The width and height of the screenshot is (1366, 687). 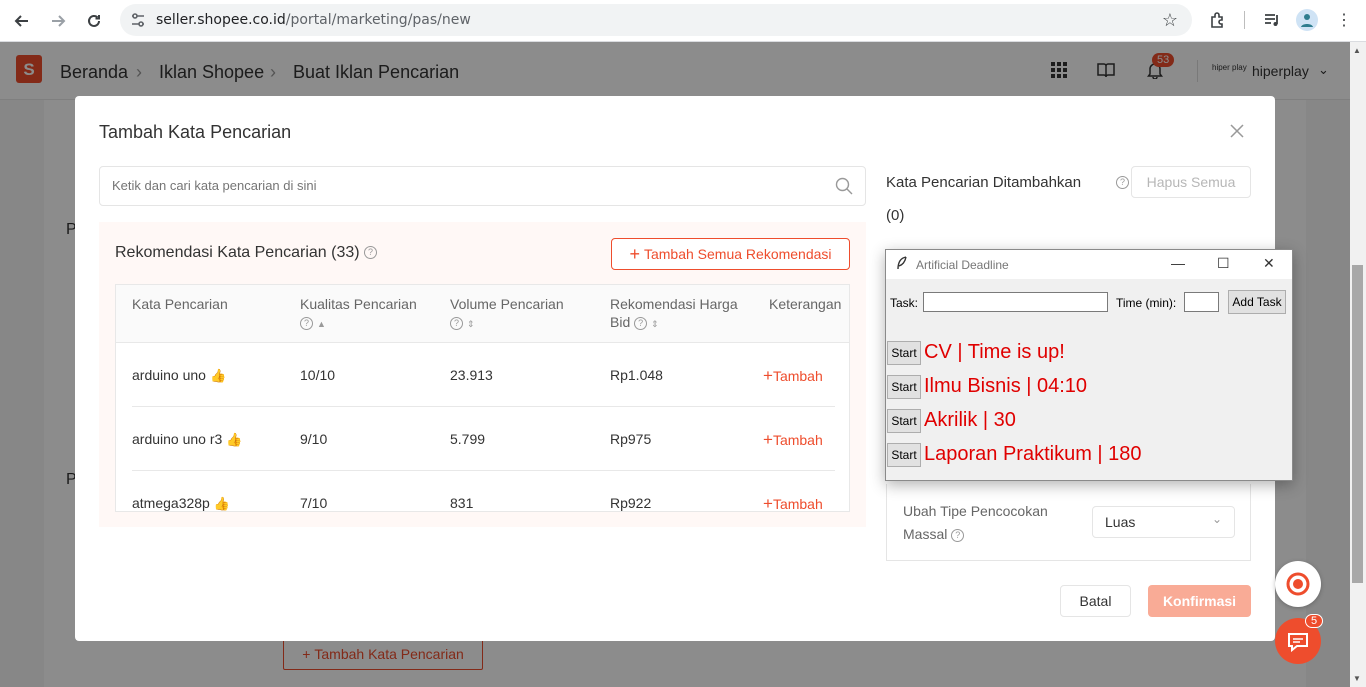 What do you see at coordinates (1170, 20) in the screenshot?
I see `bookmark-star-icon: ☆` at bounding box center [1170, 20].